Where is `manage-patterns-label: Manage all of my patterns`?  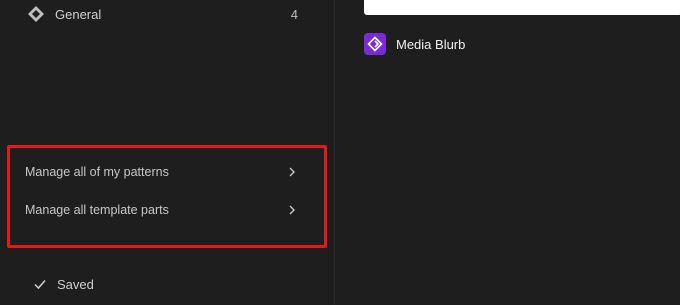
manage-patterns-label: Manage all of my patterns is located at coordinates (97, 172).